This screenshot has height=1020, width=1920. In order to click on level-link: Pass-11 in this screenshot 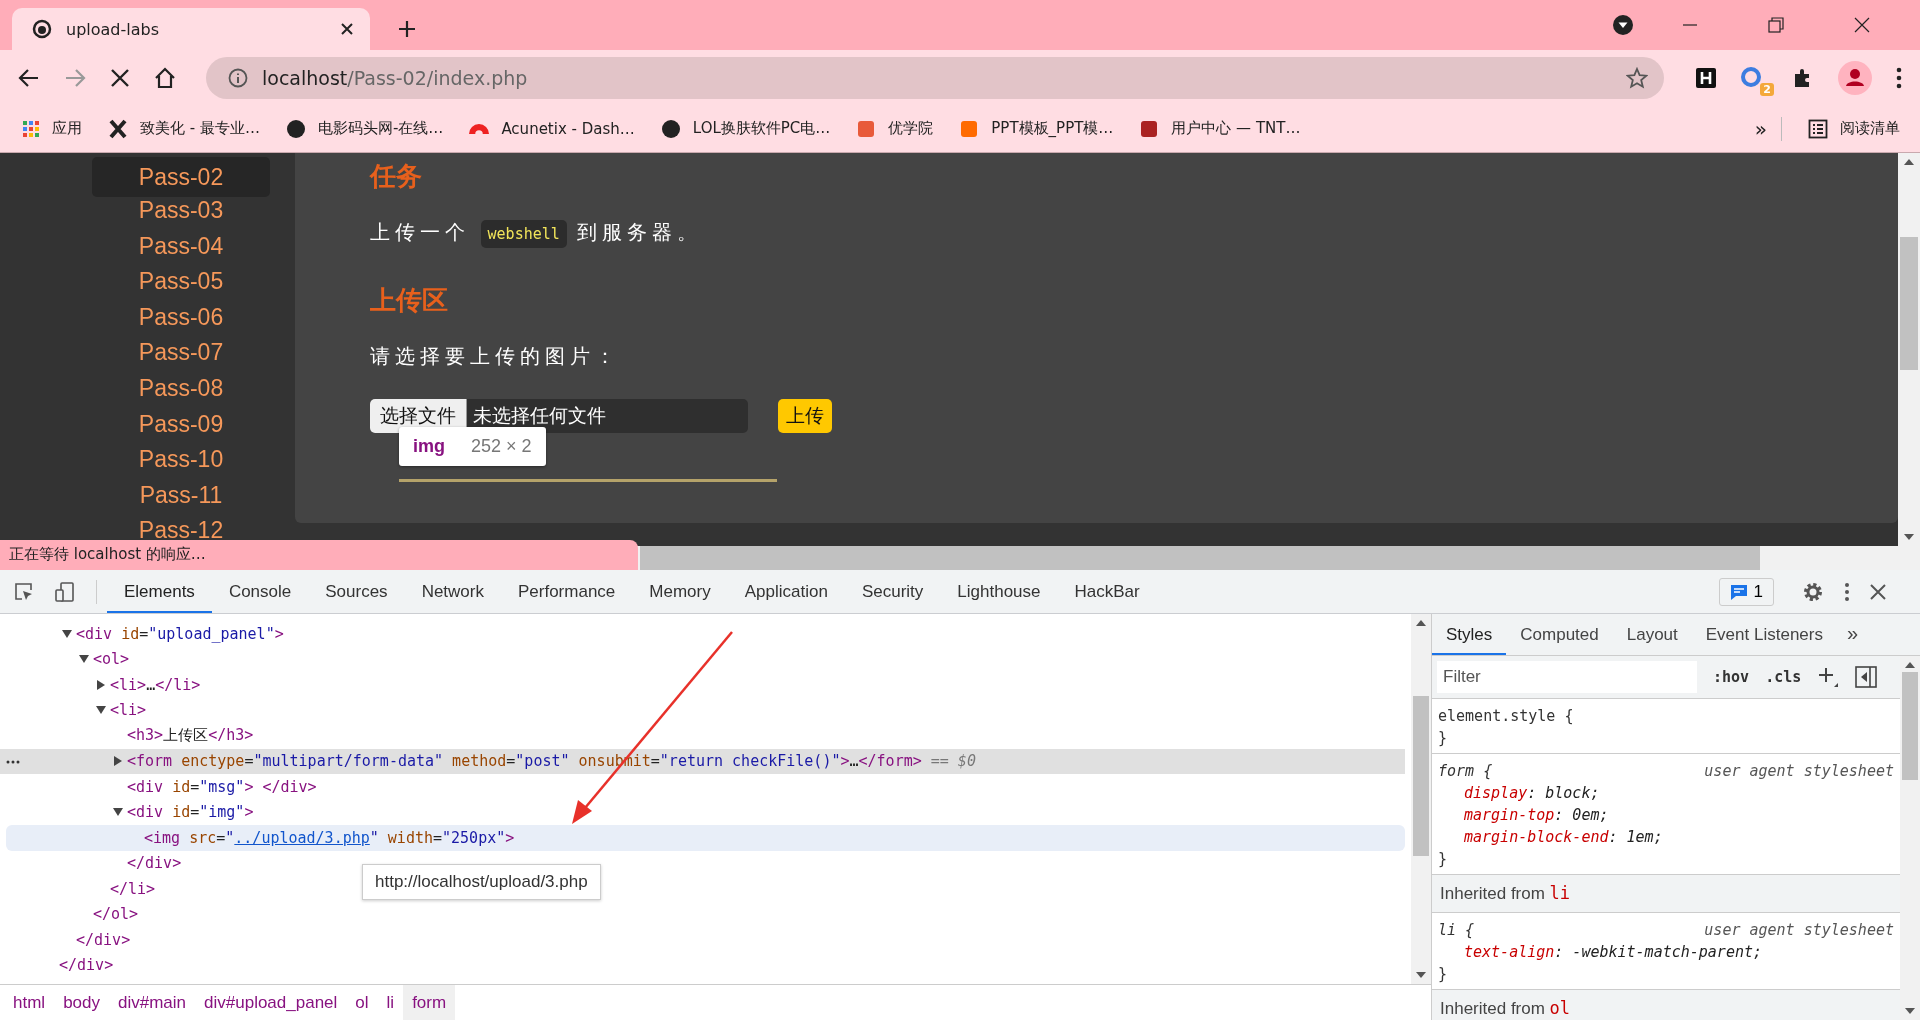, I will do `click(181, 495)`.